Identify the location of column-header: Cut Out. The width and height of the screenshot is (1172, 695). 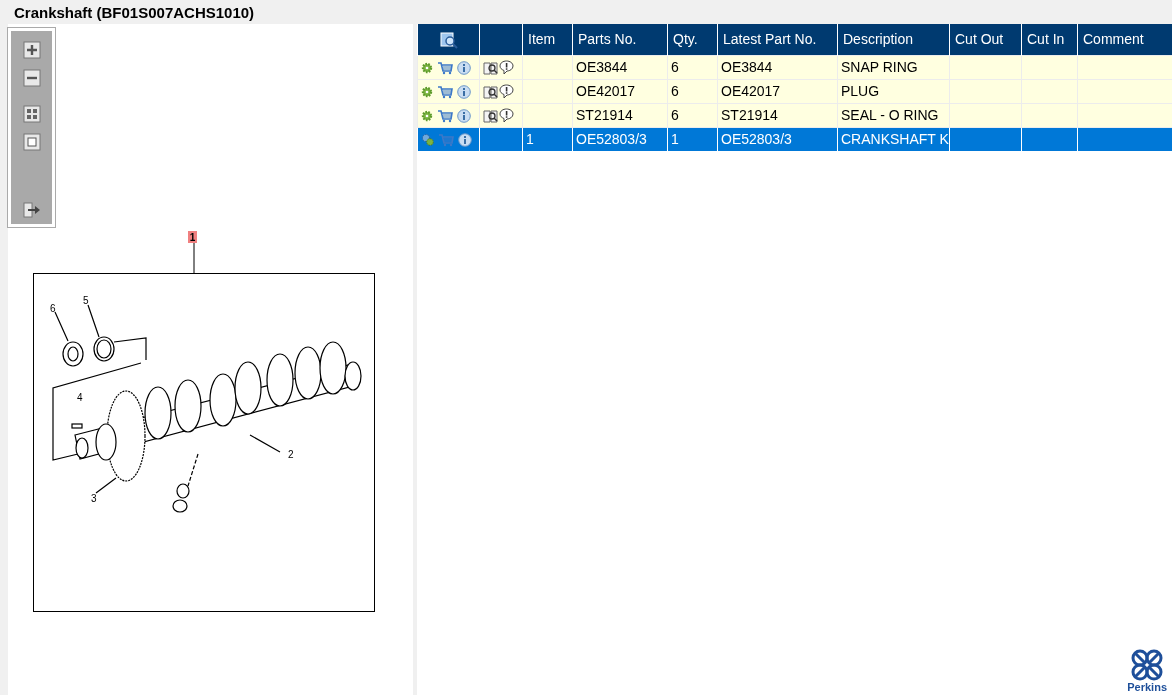
(985, 39).